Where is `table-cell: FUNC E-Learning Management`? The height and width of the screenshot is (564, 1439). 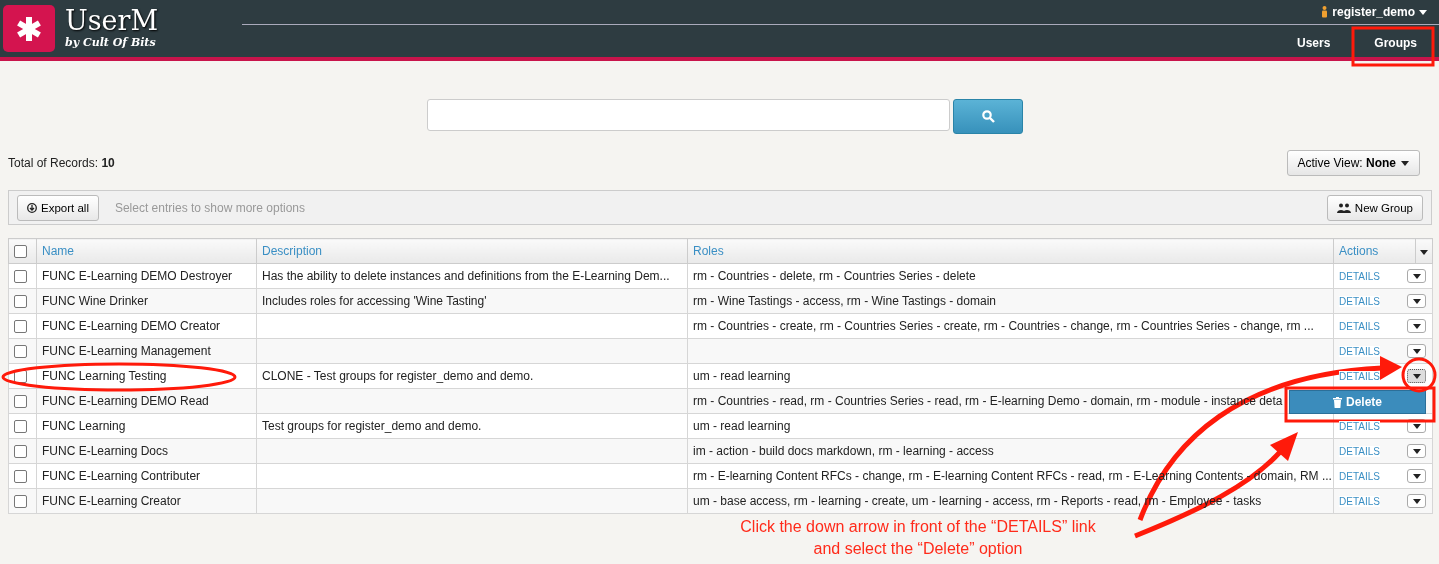 table-cell: FUNC E-Learning Management is located at coordinates (126, 351).